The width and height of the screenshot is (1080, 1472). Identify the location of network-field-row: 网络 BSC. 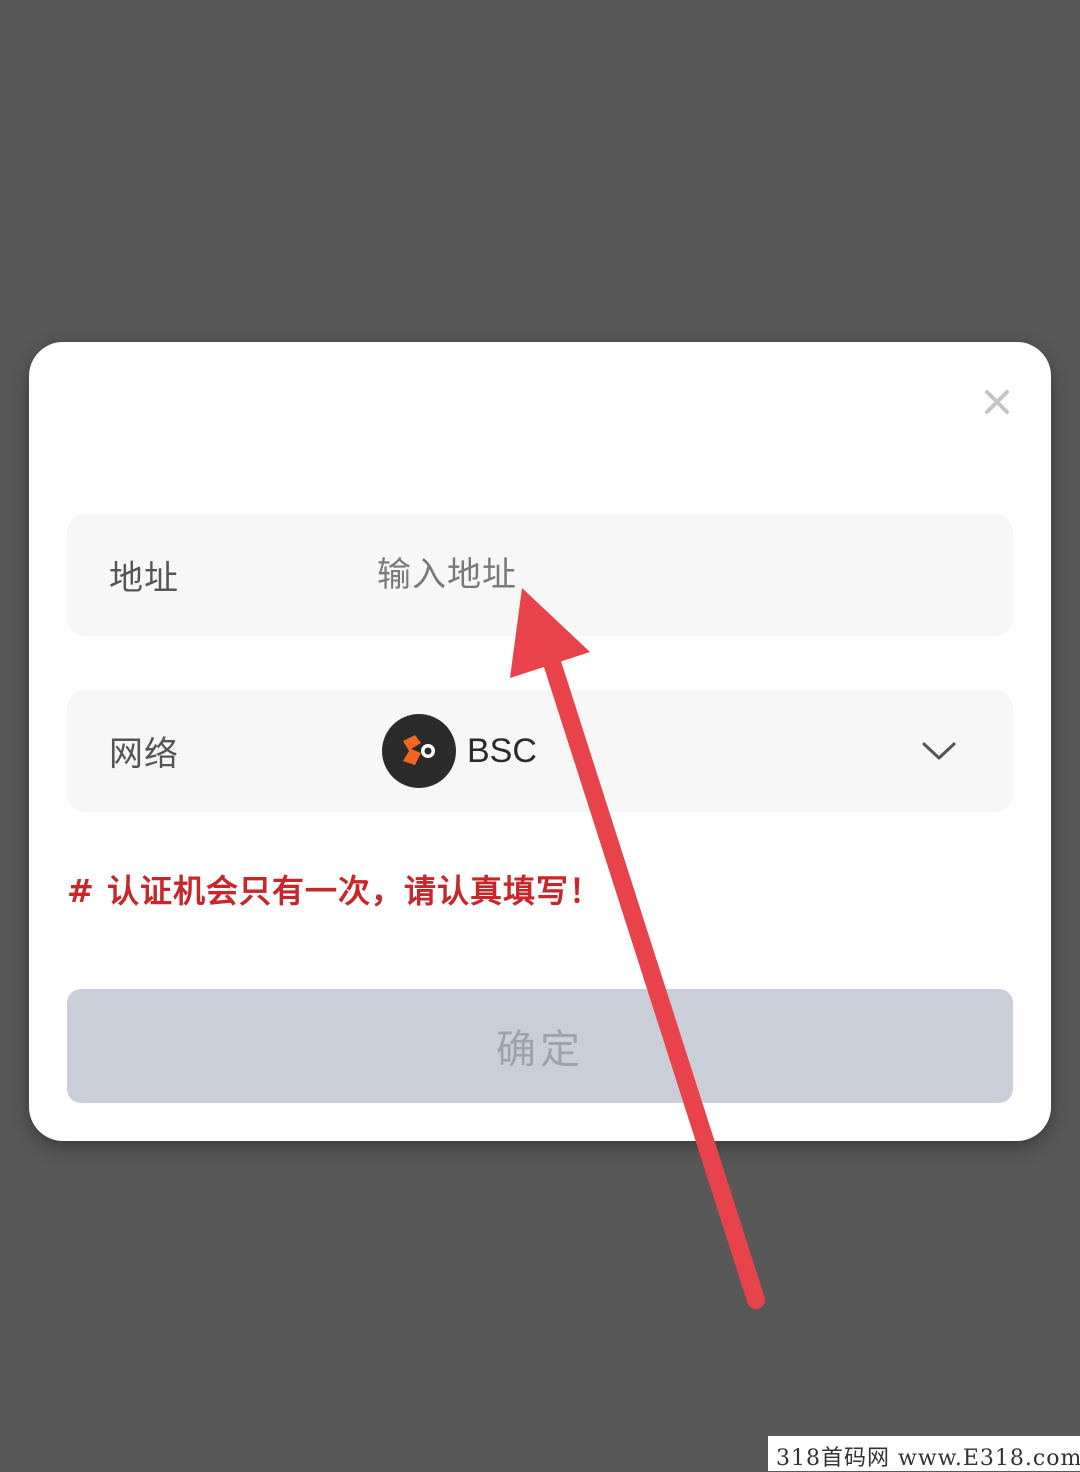
(540, 751).